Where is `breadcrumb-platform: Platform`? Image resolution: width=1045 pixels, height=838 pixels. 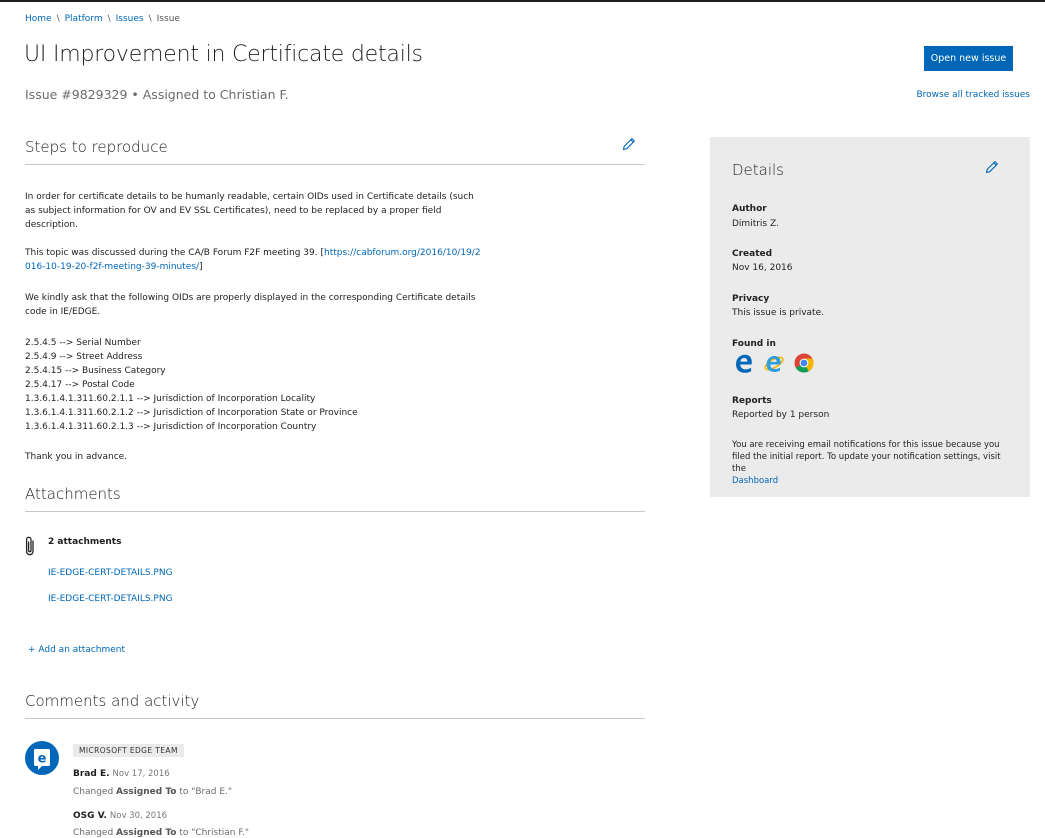 breadcrumb-platform: Platform is located at coordinates (84, 19).